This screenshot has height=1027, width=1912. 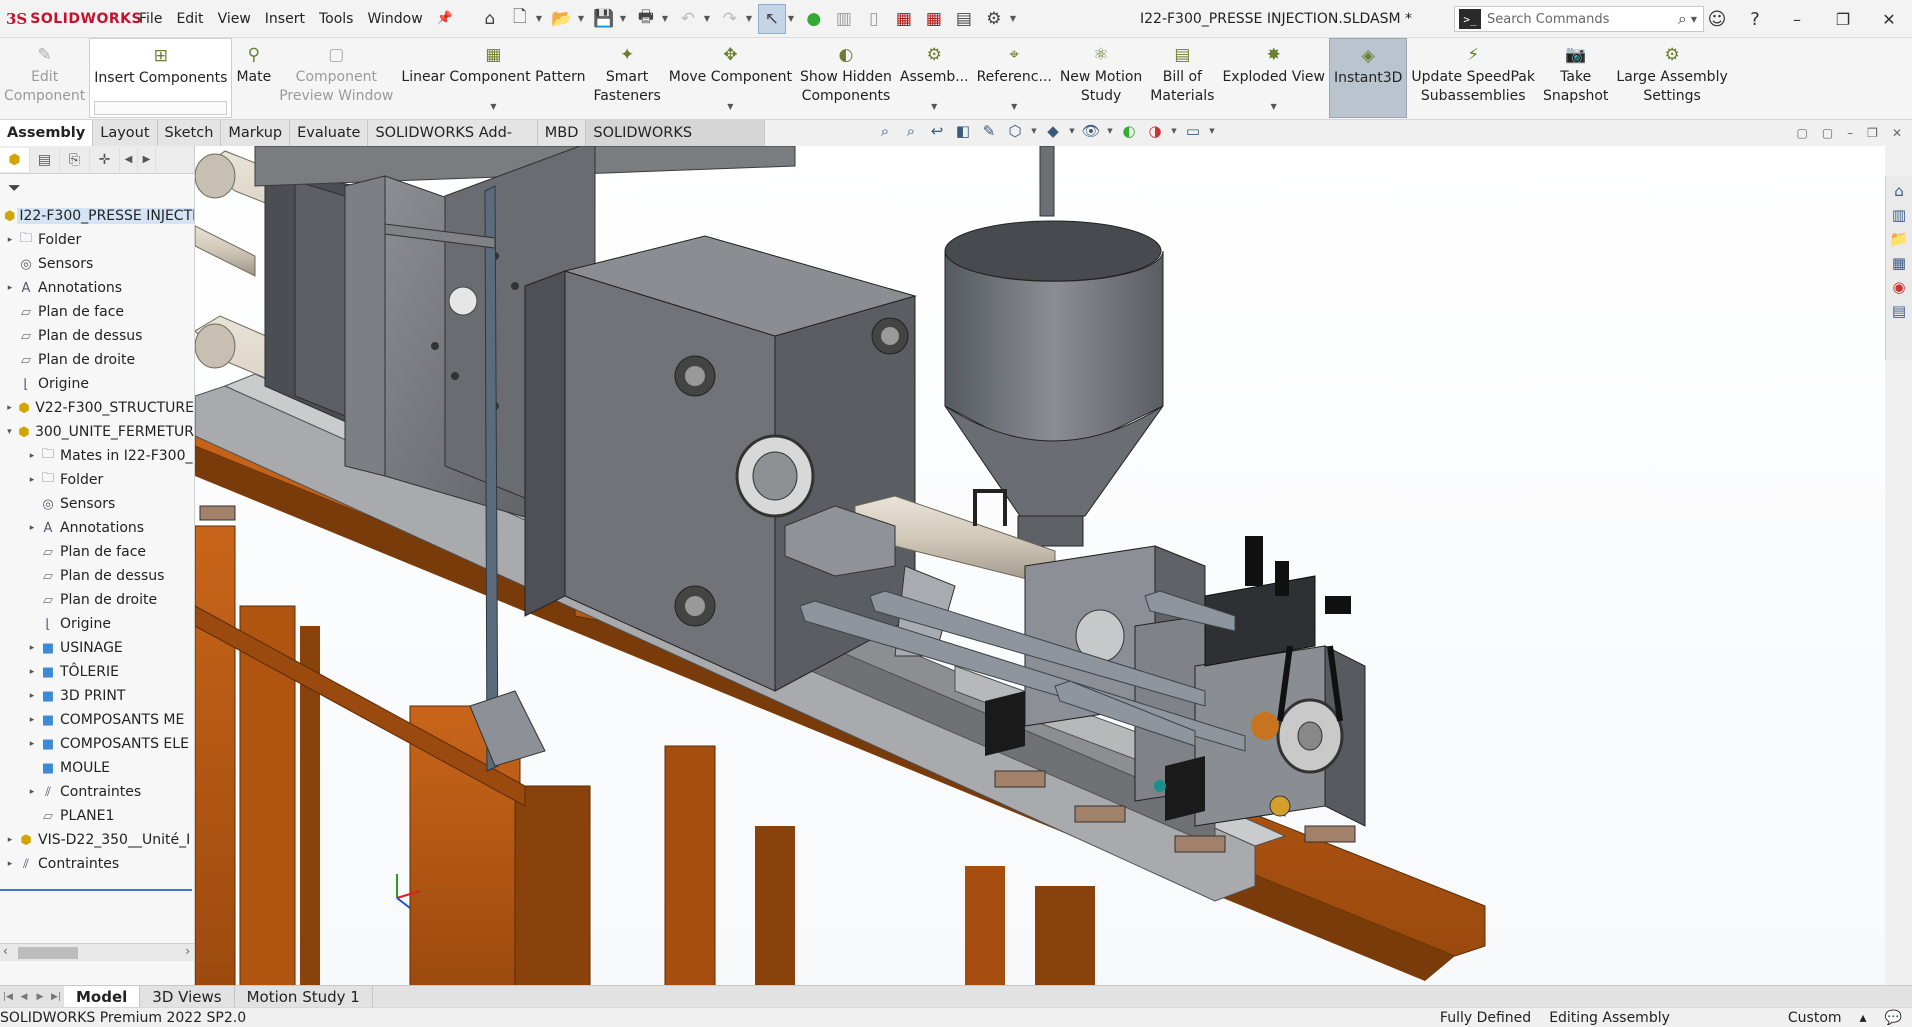 What do you see at coordinates (24, 997) in the screenshot?
I see `prev-tab-icon: ◀` at bounding box center [24, 997].